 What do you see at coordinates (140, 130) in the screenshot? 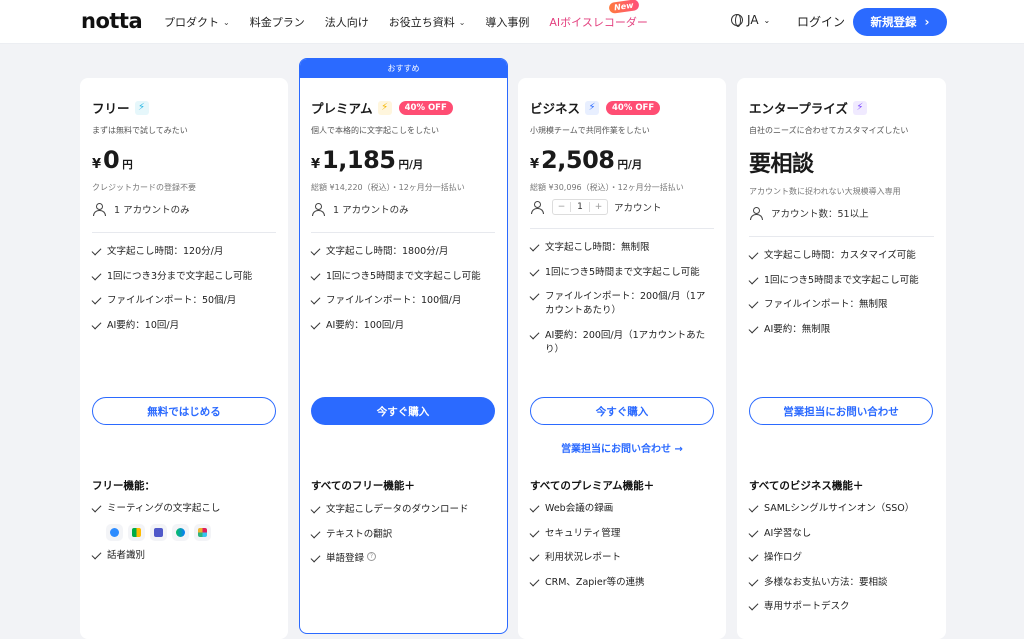
I see `plan-desc: まずは無料で試してみたい` at bounding box center [140, 130].